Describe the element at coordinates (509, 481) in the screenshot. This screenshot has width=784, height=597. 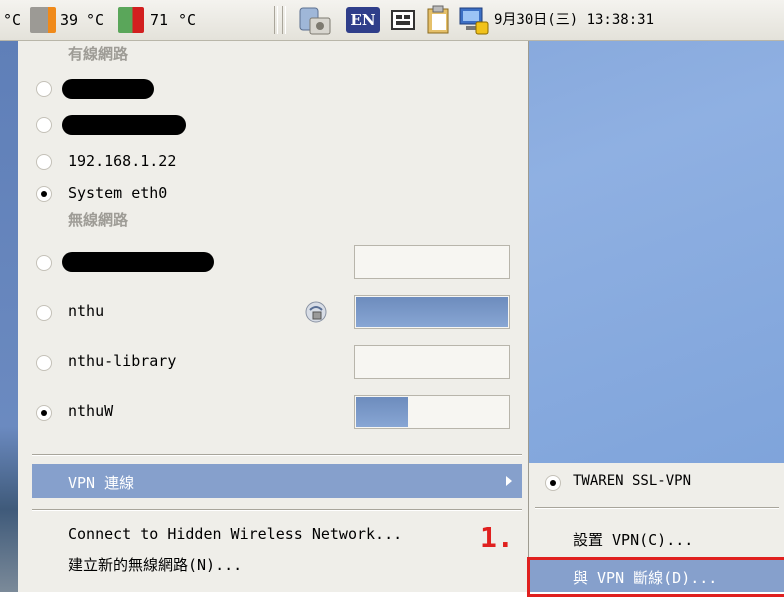
I see `submenu-arrow-icon` at that location.